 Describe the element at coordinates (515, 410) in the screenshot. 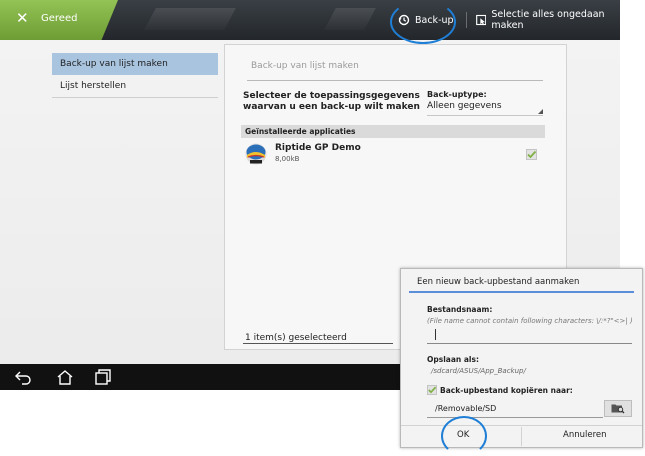

I see `destination-field: /Removable/SD` at that location.